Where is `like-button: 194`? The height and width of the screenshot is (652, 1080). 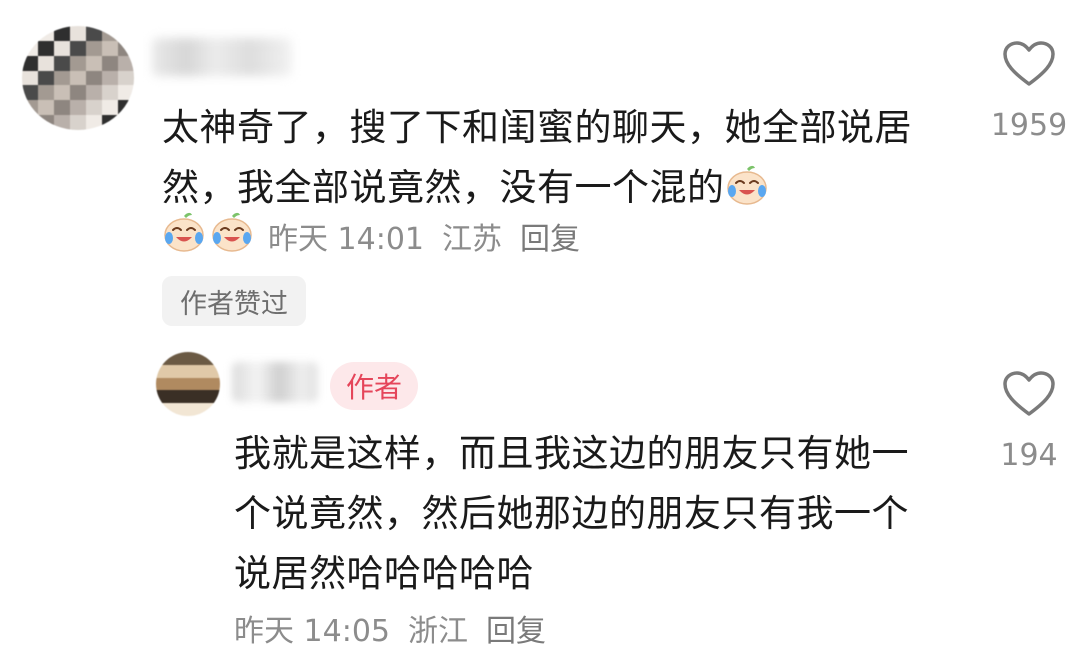
like-button: 194 is located at coordinates (1029, 421).